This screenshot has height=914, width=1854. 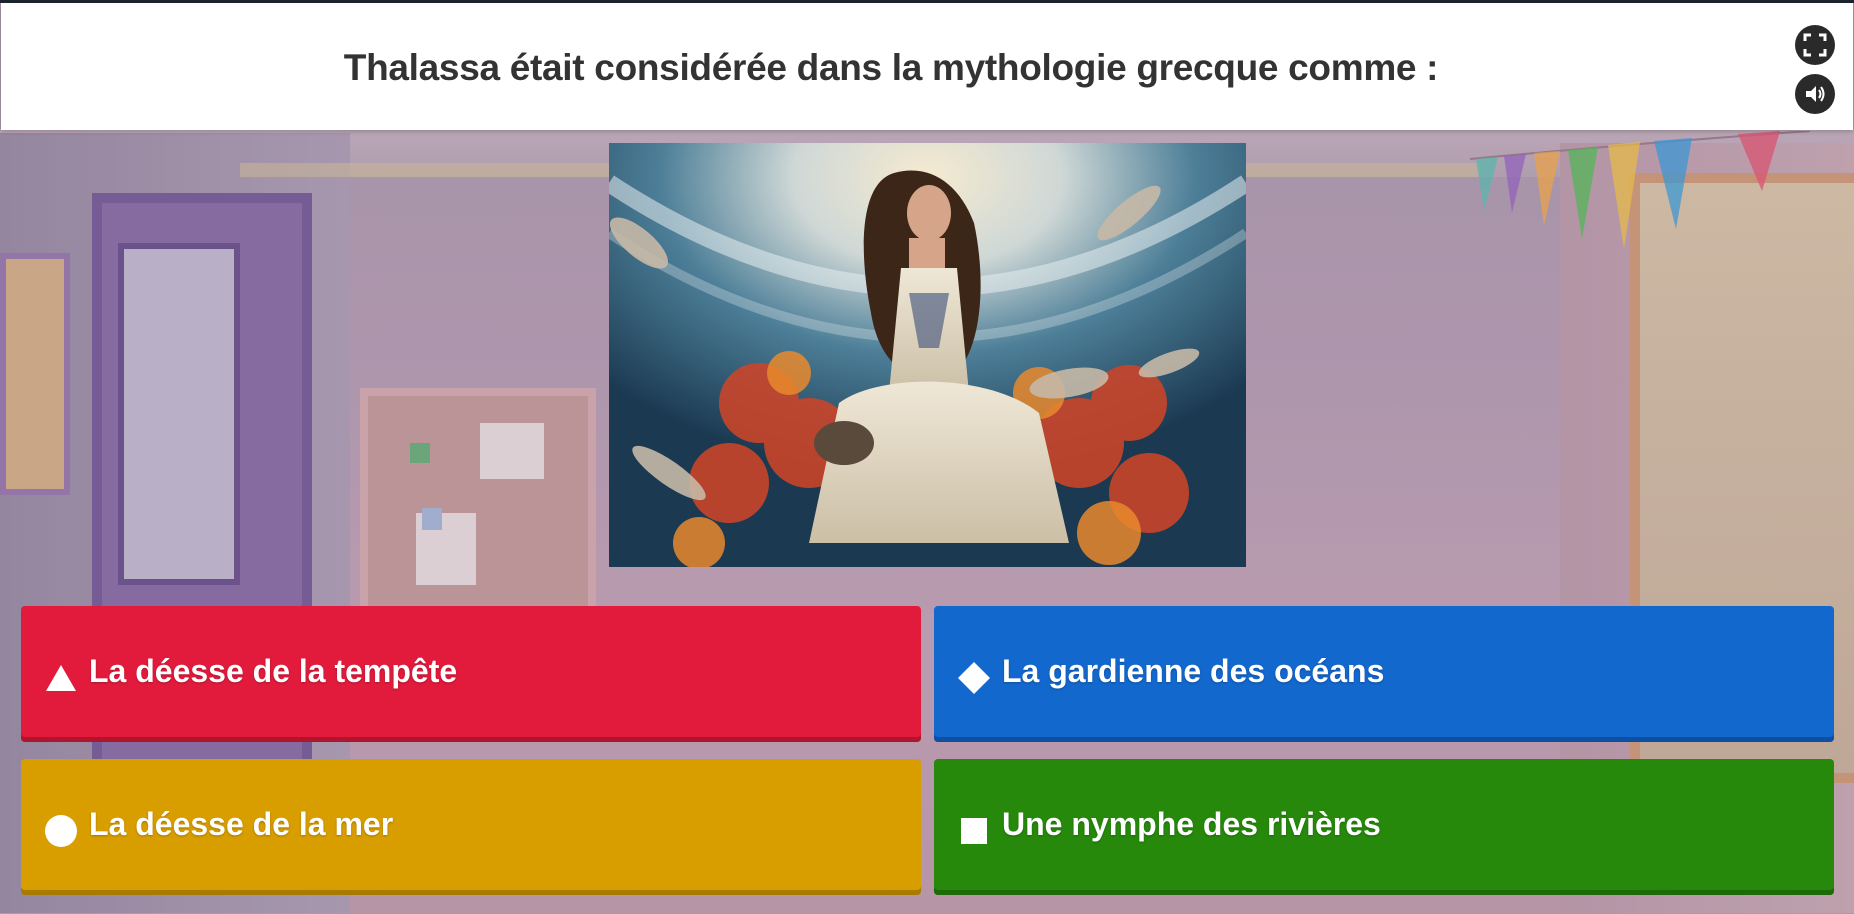 What do you see at coordinates (974, 831) in the screenshot?
I see `square-icon` at bounding box center [974, 831].